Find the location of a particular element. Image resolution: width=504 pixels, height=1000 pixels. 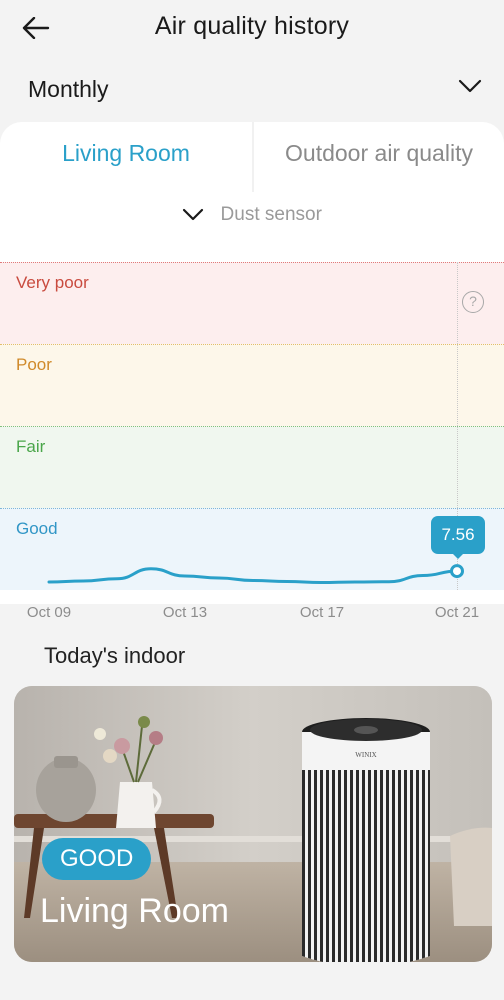

room-name: Living Room is located at coordinates (134, 911).